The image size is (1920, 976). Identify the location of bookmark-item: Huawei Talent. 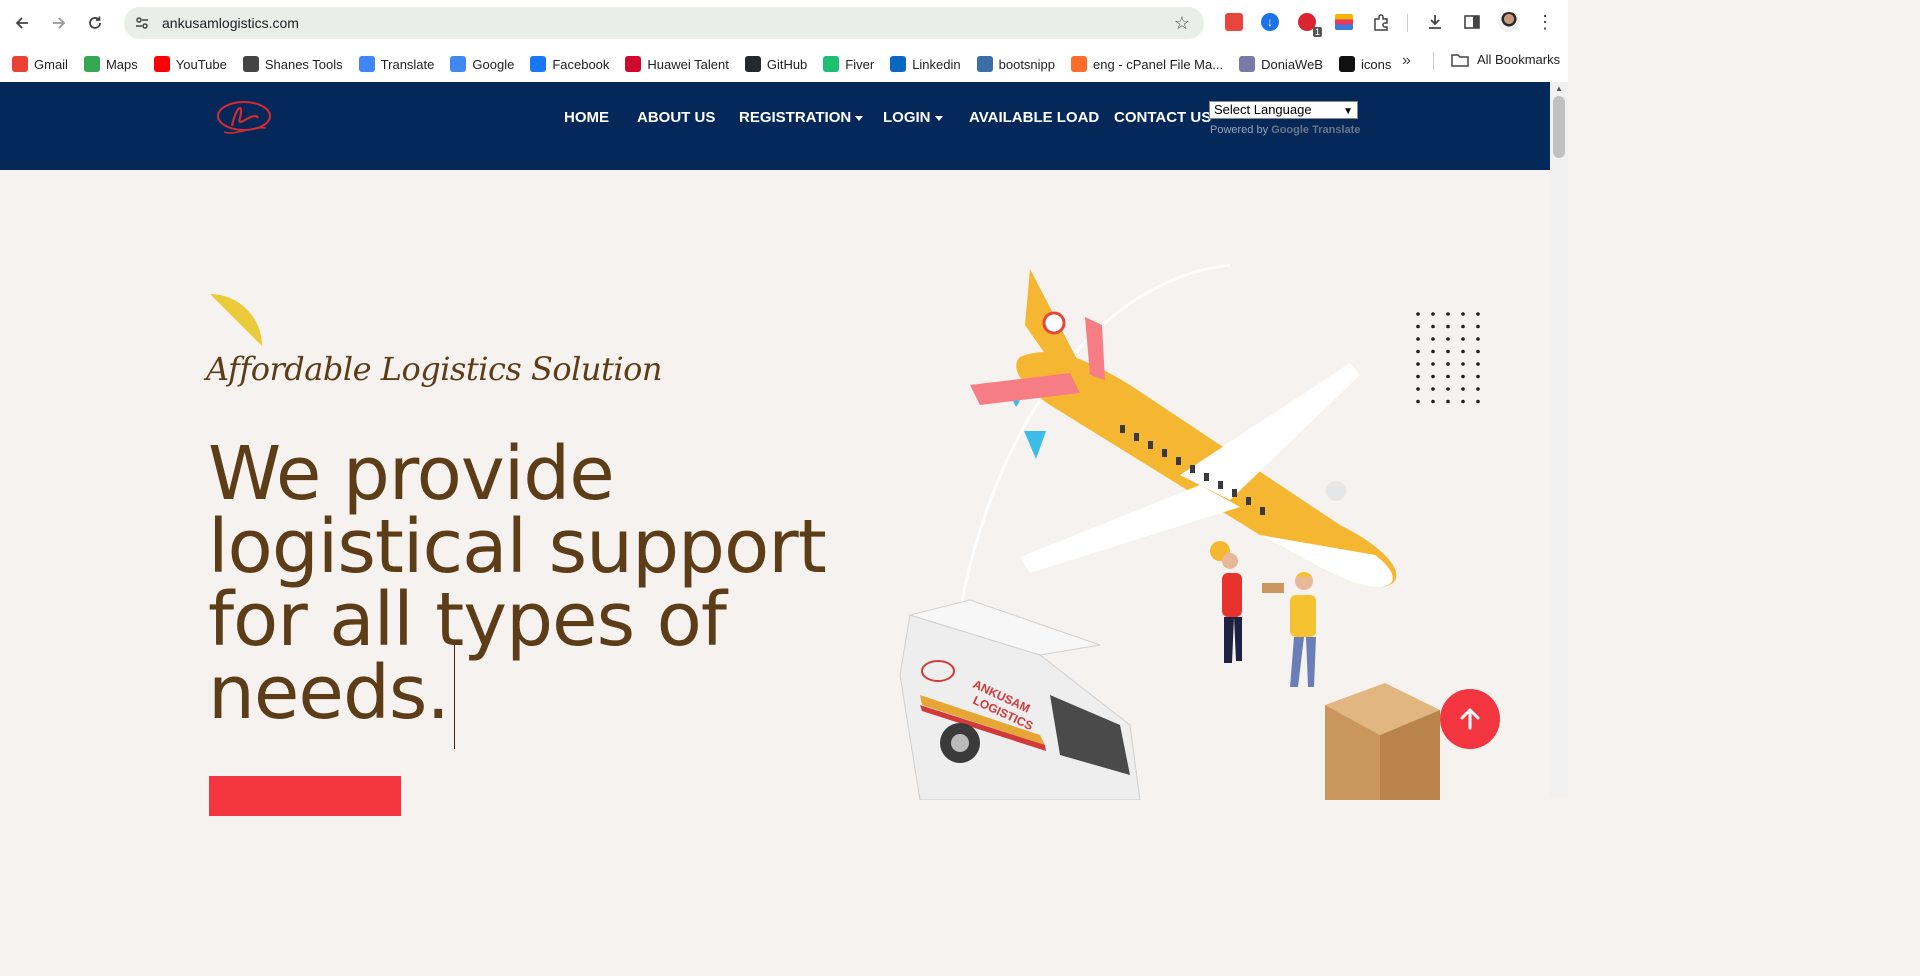
(677, 64).